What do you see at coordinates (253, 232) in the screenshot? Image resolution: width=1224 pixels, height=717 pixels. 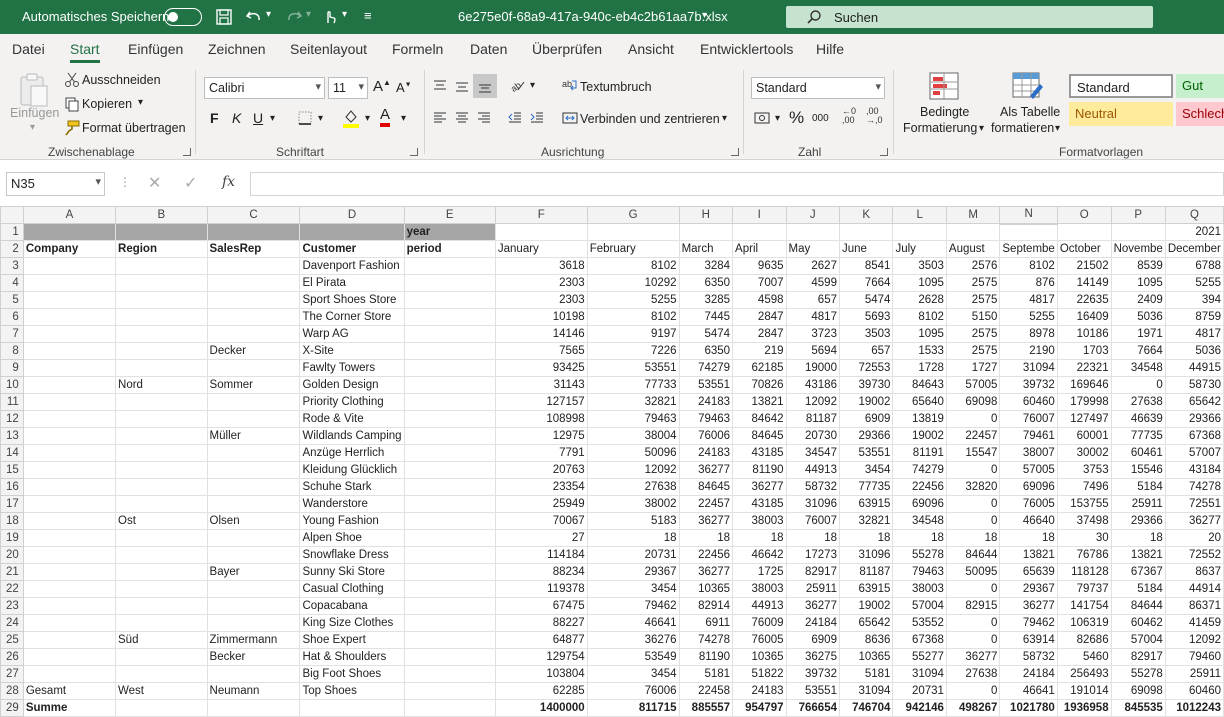 I see `cell-c1` at bounding box center [253, 232].